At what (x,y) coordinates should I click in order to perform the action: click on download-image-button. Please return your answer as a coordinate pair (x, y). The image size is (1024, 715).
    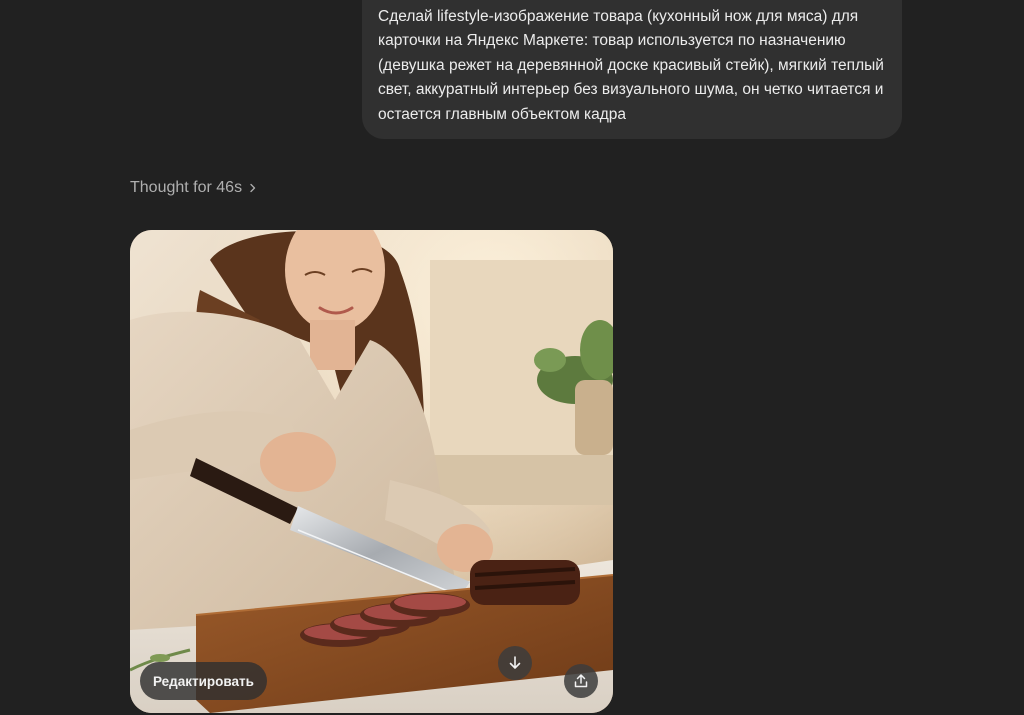
    Looking at the image, I should click on (515, 663).